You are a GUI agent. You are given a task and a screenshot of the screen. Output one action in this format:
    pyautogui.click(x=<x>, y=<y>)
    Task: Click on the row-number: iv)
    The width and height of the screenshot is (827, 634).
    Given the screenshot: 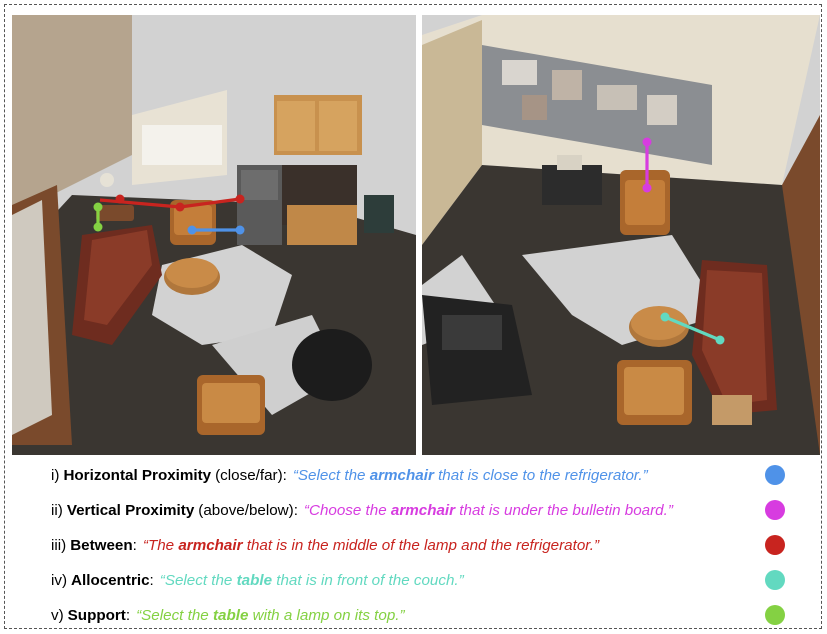 What is the action you would take?
    pyautogui.click(x=59, y=580)
    